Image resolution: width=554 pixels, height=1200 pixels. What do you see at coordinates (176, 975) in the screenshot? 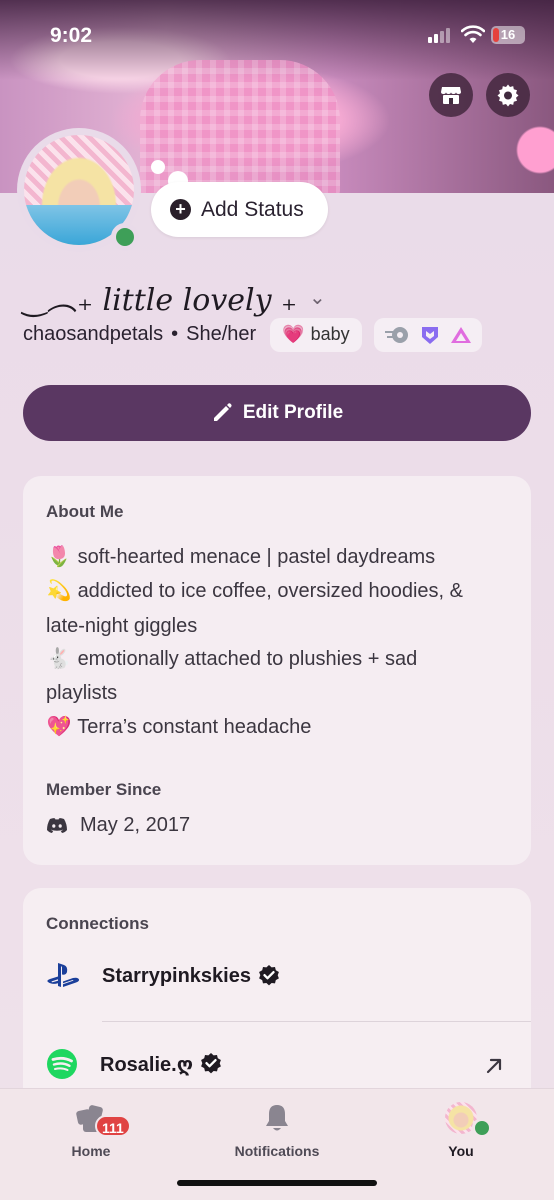
I see `connection-name: Starrypinkskies` at bounding box center [176, 975].